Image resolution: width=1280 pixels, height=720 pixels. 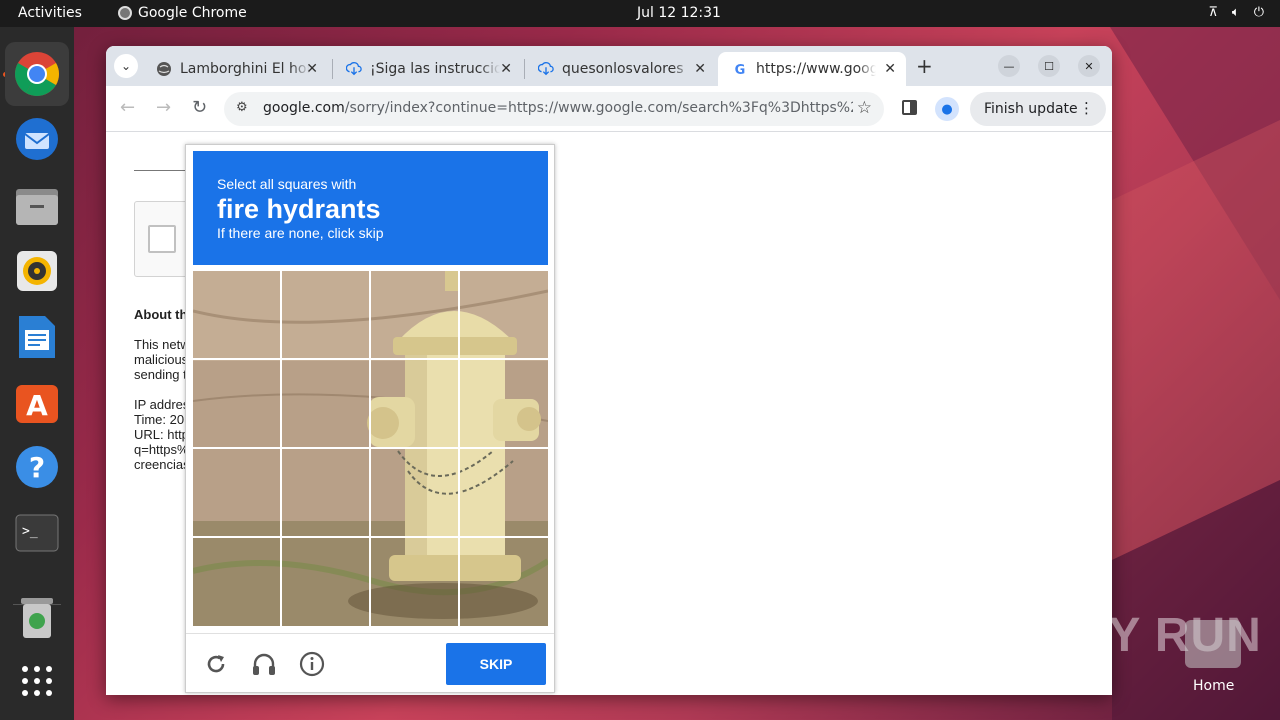 I want to click on more-menu-icon: ⋮, so click(x=1086, y=108).